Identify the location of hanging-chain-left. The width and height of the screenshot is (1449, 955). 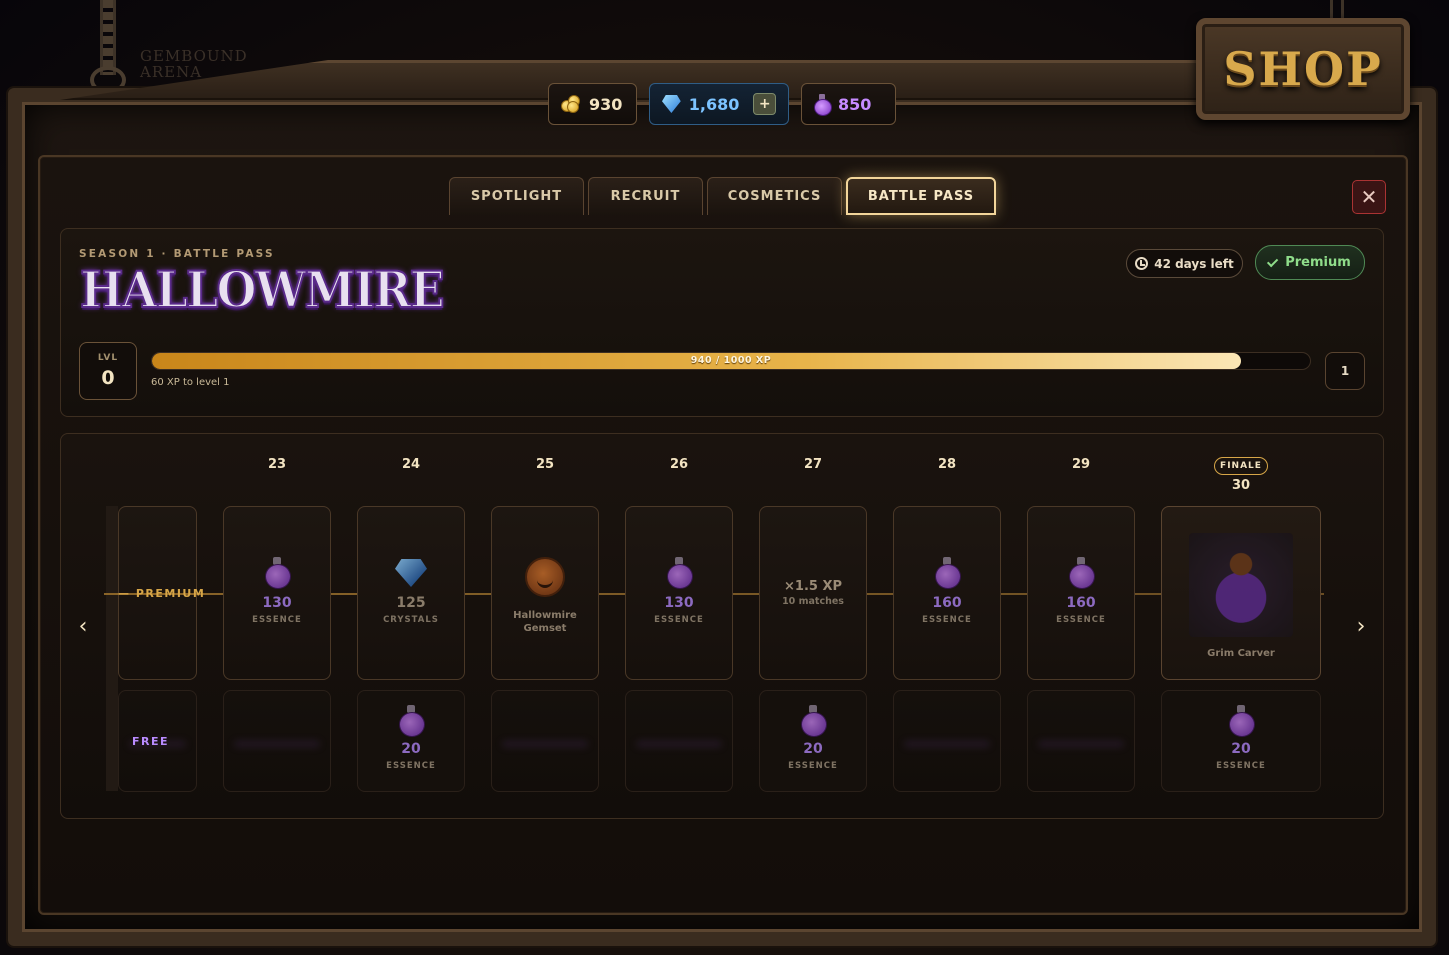
(108, 37).